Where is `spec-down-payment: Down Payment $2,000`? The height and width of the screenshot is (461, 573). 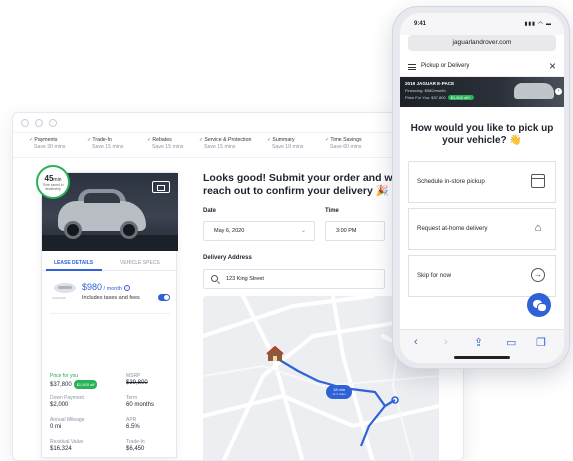
spec-down-payment: Down Payment $2,000 is located at coordinates (67, 402).